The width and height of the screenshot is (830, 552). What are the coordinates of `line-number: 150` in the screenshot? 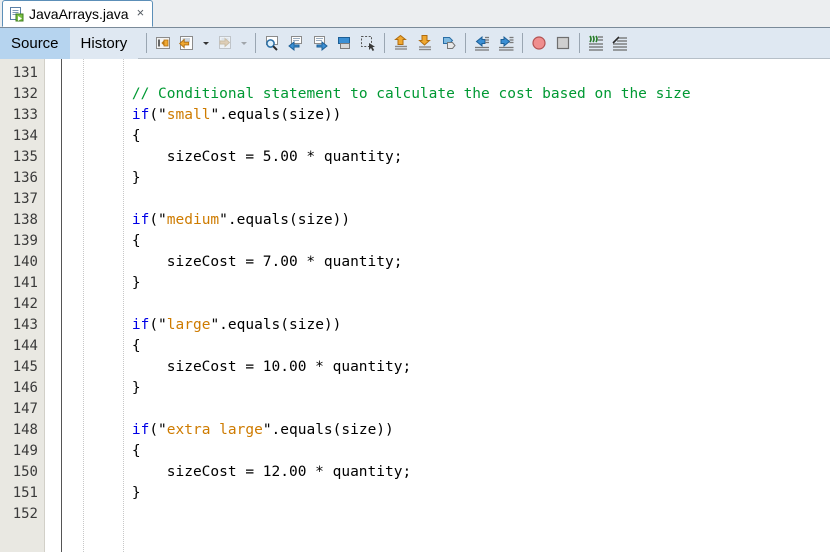 It's located at (25, 472).